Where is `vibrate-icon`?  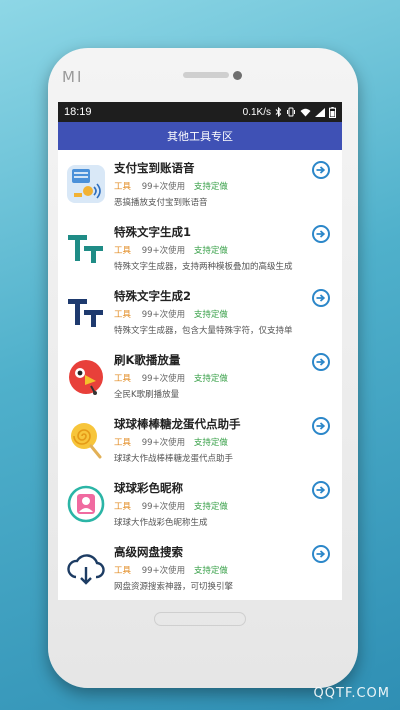
vibrate-icon is located at coordinates (291, 112).